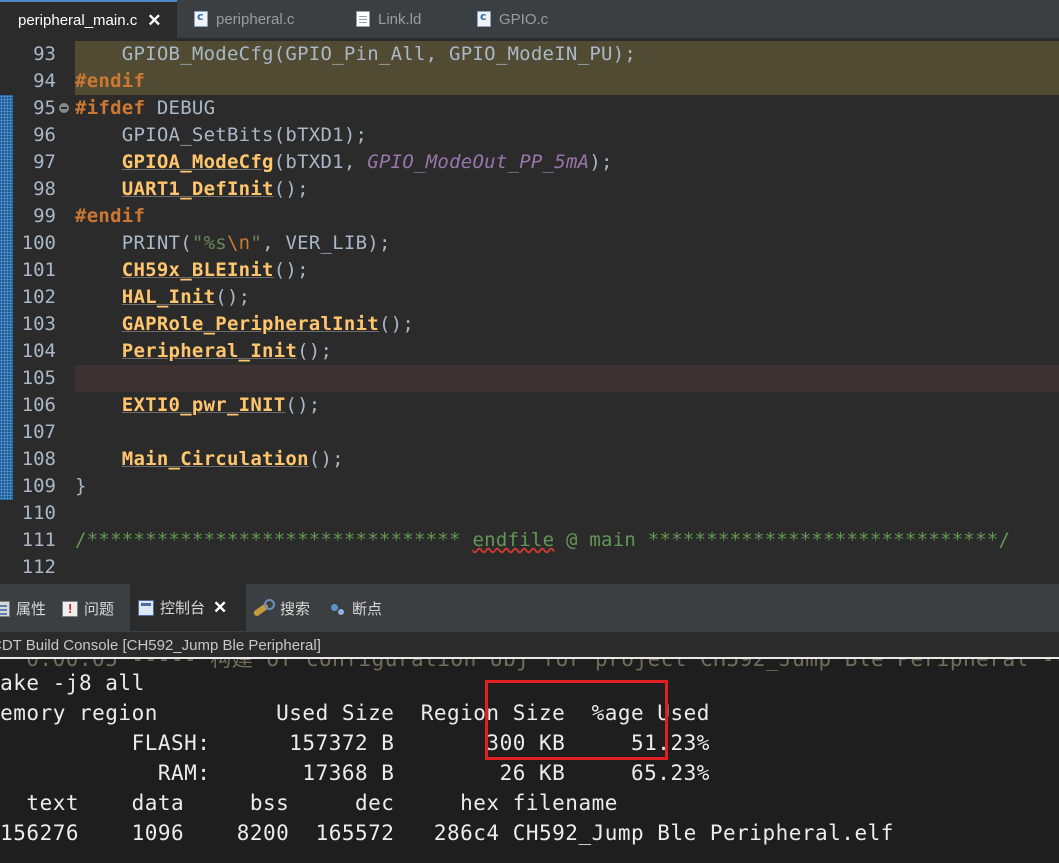 The image size is (1059, 863). I want to click on tab-properties: 属性, so click(23, 608).